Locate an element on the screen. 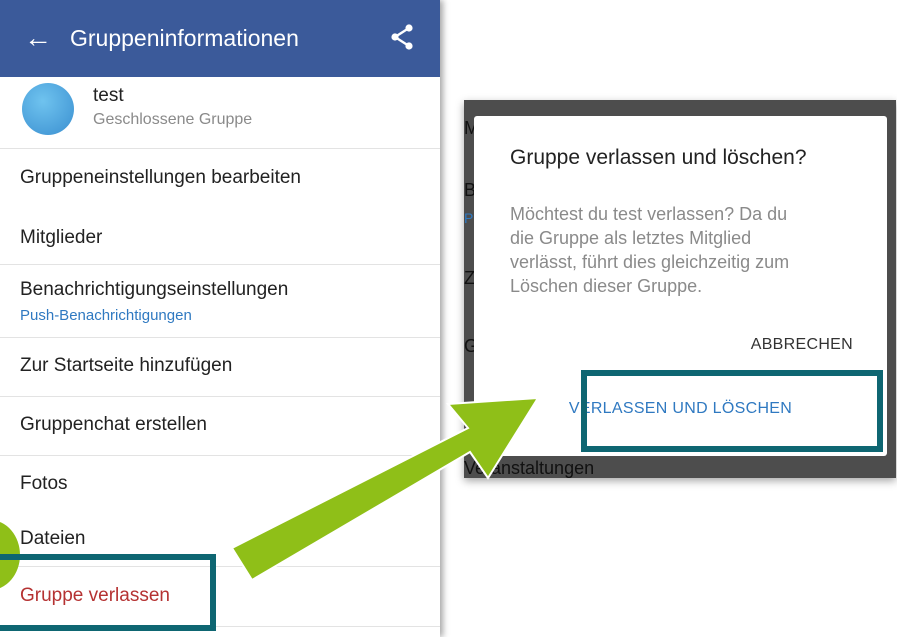 The image size is (897, 637). menu-item-create-chat: Gruppenchat erstellen is located at coordinates (220, 426).